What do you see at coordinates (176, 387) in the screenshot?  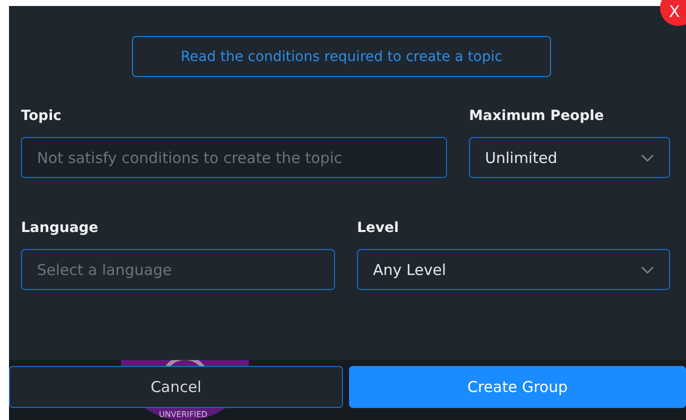 I see `cancel-button: Cancel` at bounding box center [176, 387].